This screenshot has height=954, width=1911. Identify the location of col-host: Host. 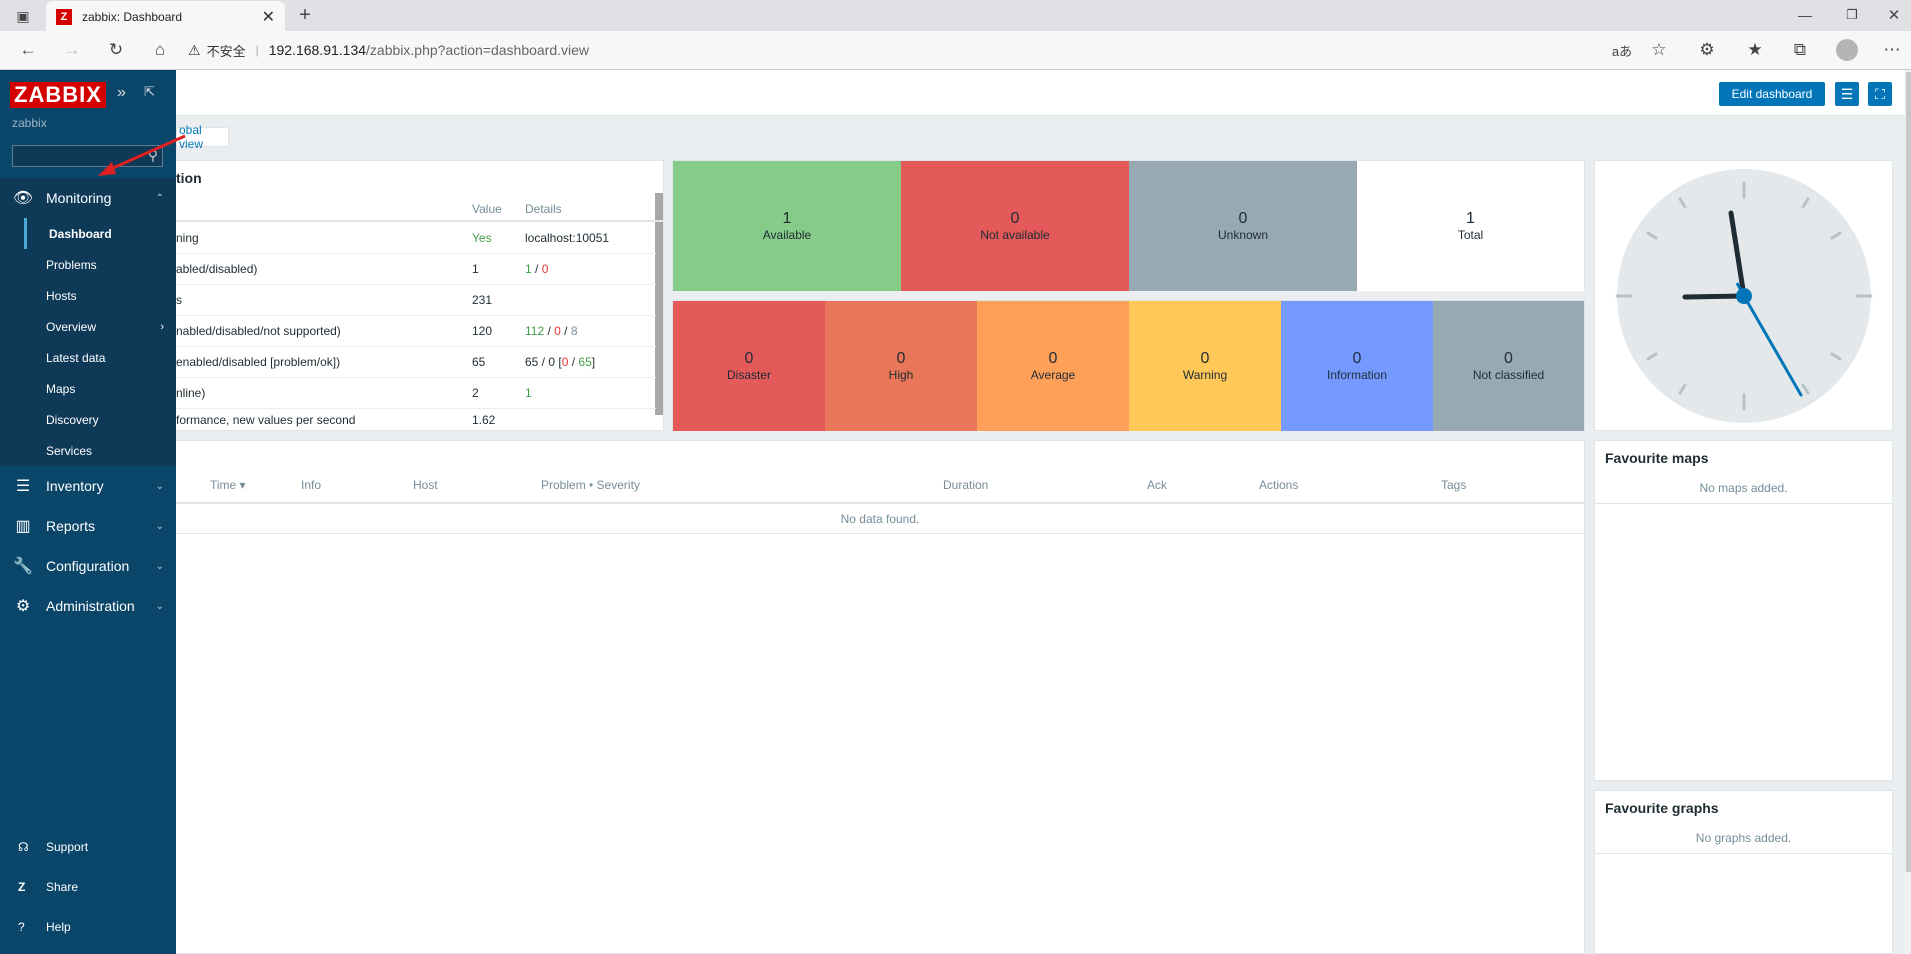
(425, 485).